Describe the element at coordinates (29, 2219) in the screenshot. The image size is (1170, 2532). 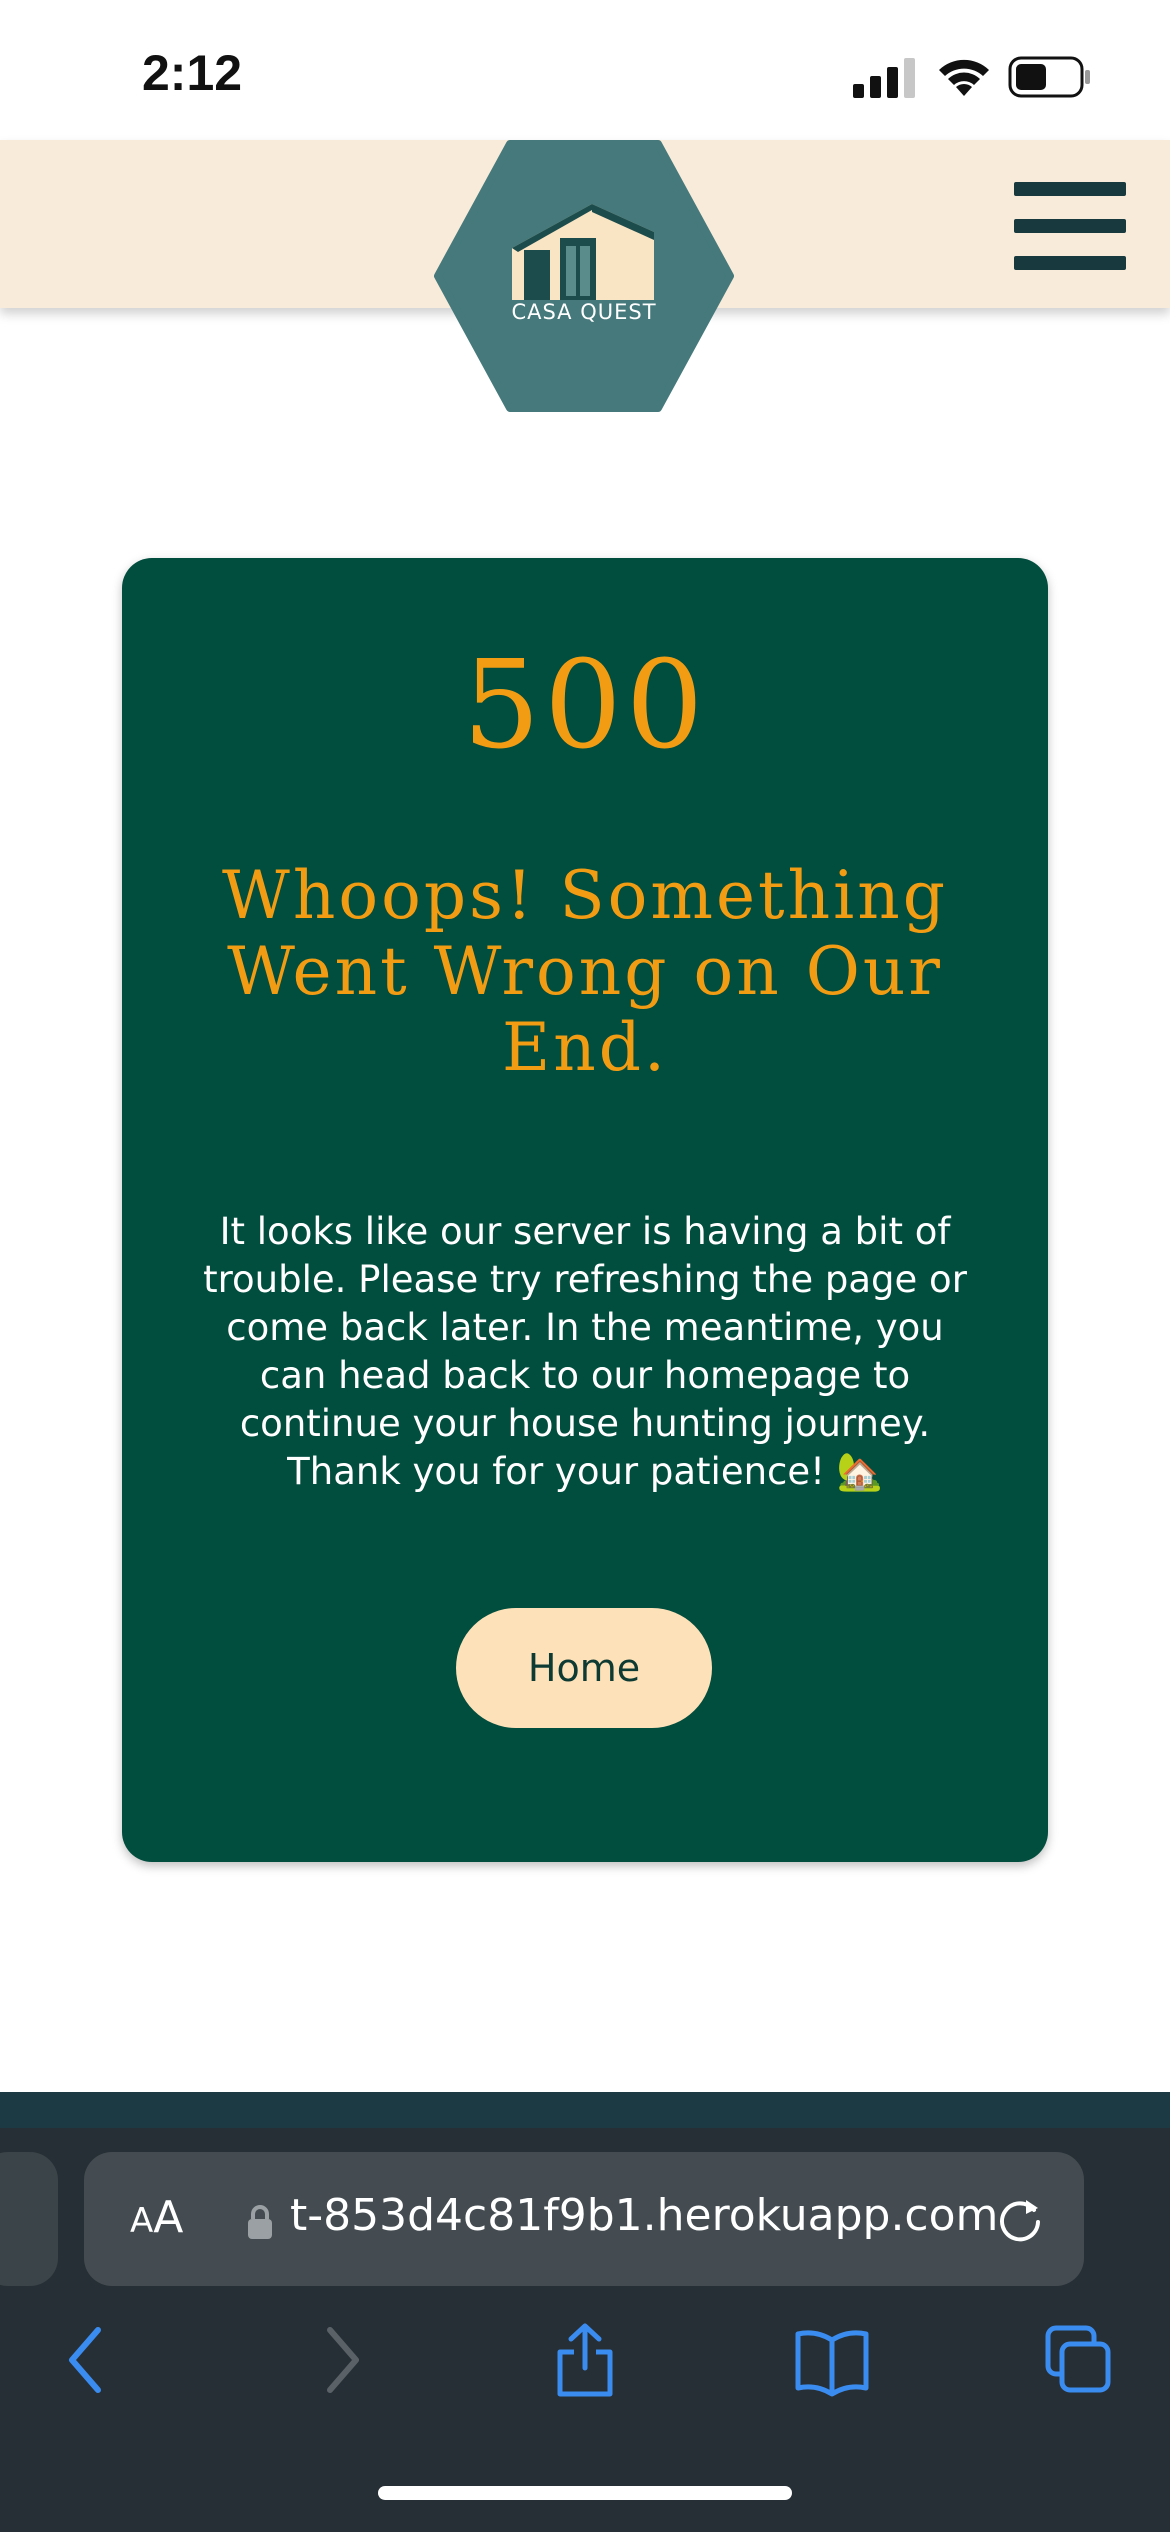
I see `previous-tab-preview` at that location.